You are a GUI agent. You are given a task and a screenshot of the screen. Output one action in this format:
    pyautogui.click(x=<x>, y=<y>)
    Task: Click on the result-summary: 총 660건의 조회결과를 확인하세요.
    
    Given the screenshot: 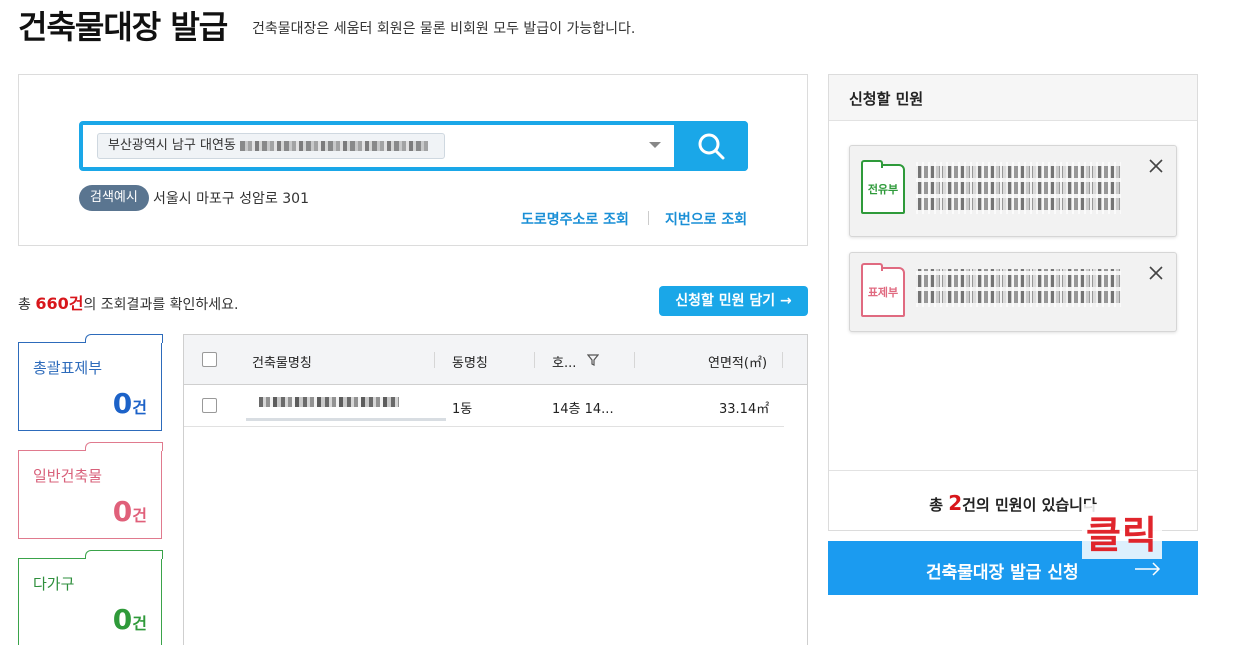 What is the action you would take?
    pyautogui.click(x=128, y=302)
    